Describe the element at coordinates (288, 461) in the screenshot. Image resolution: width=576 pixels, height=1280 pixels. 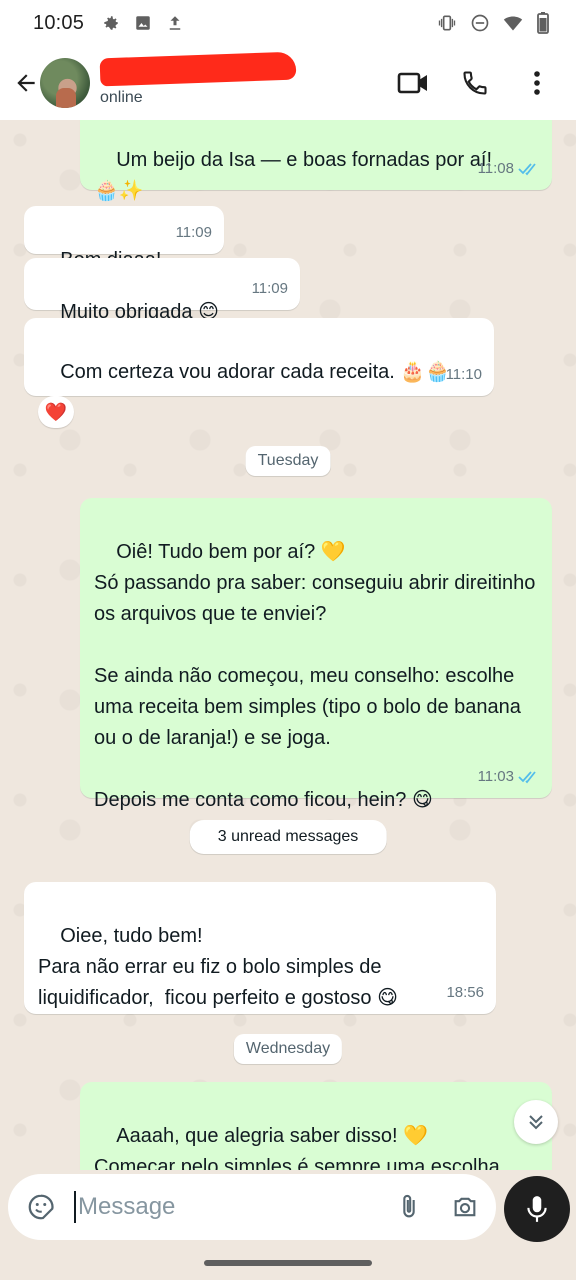
I see `date-divider-tuesday: Tuesday` at that location.